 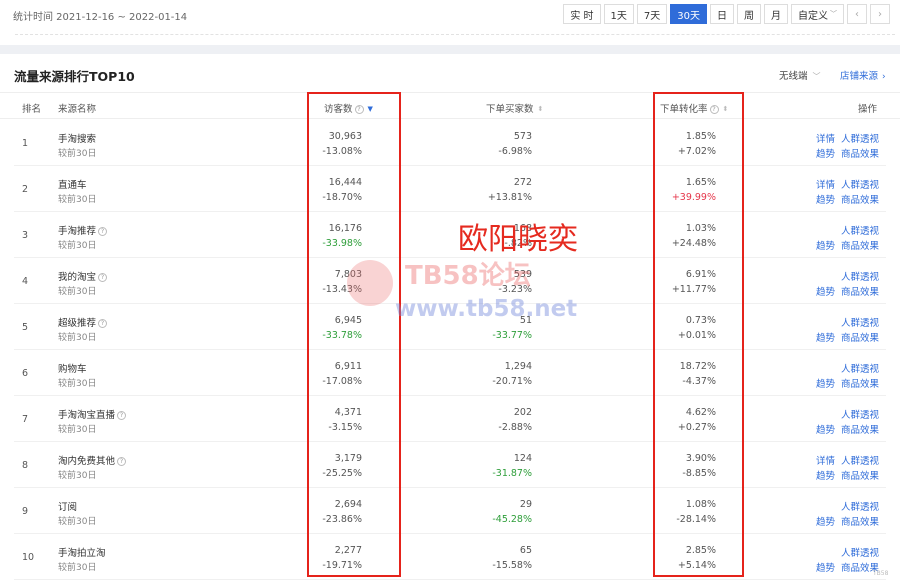 I want to click on device-select: 无线端 ﹀, so click(x=800, y=75).